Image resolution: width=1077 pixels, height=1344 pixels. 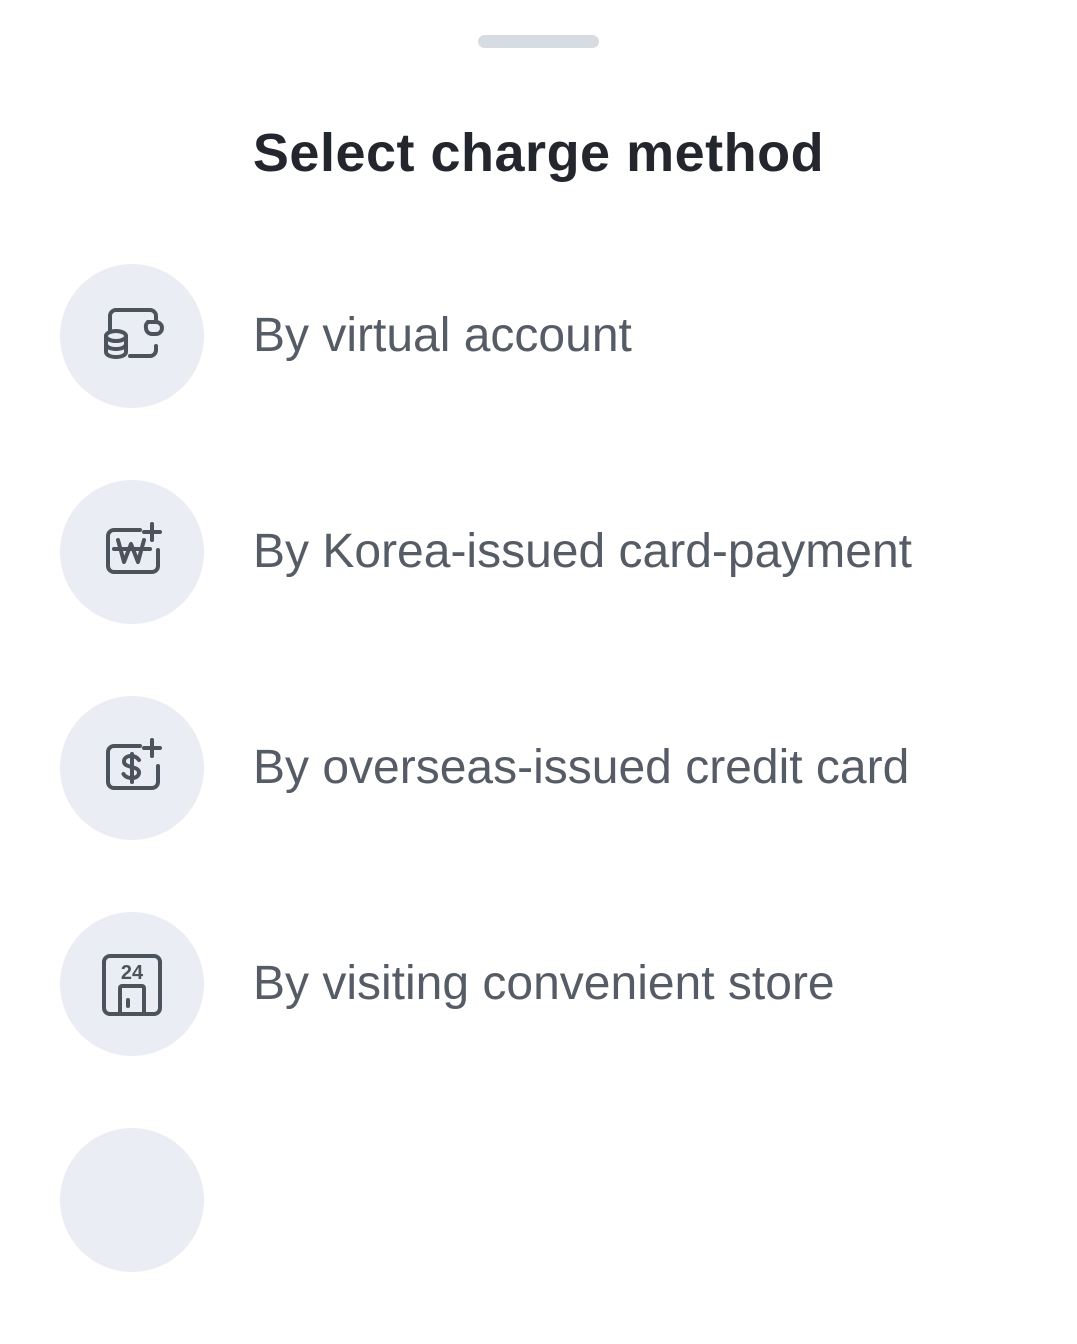 I want to click on option-overseas-credit-card: By overseas-issued credit card, so click(x=538, y=768).